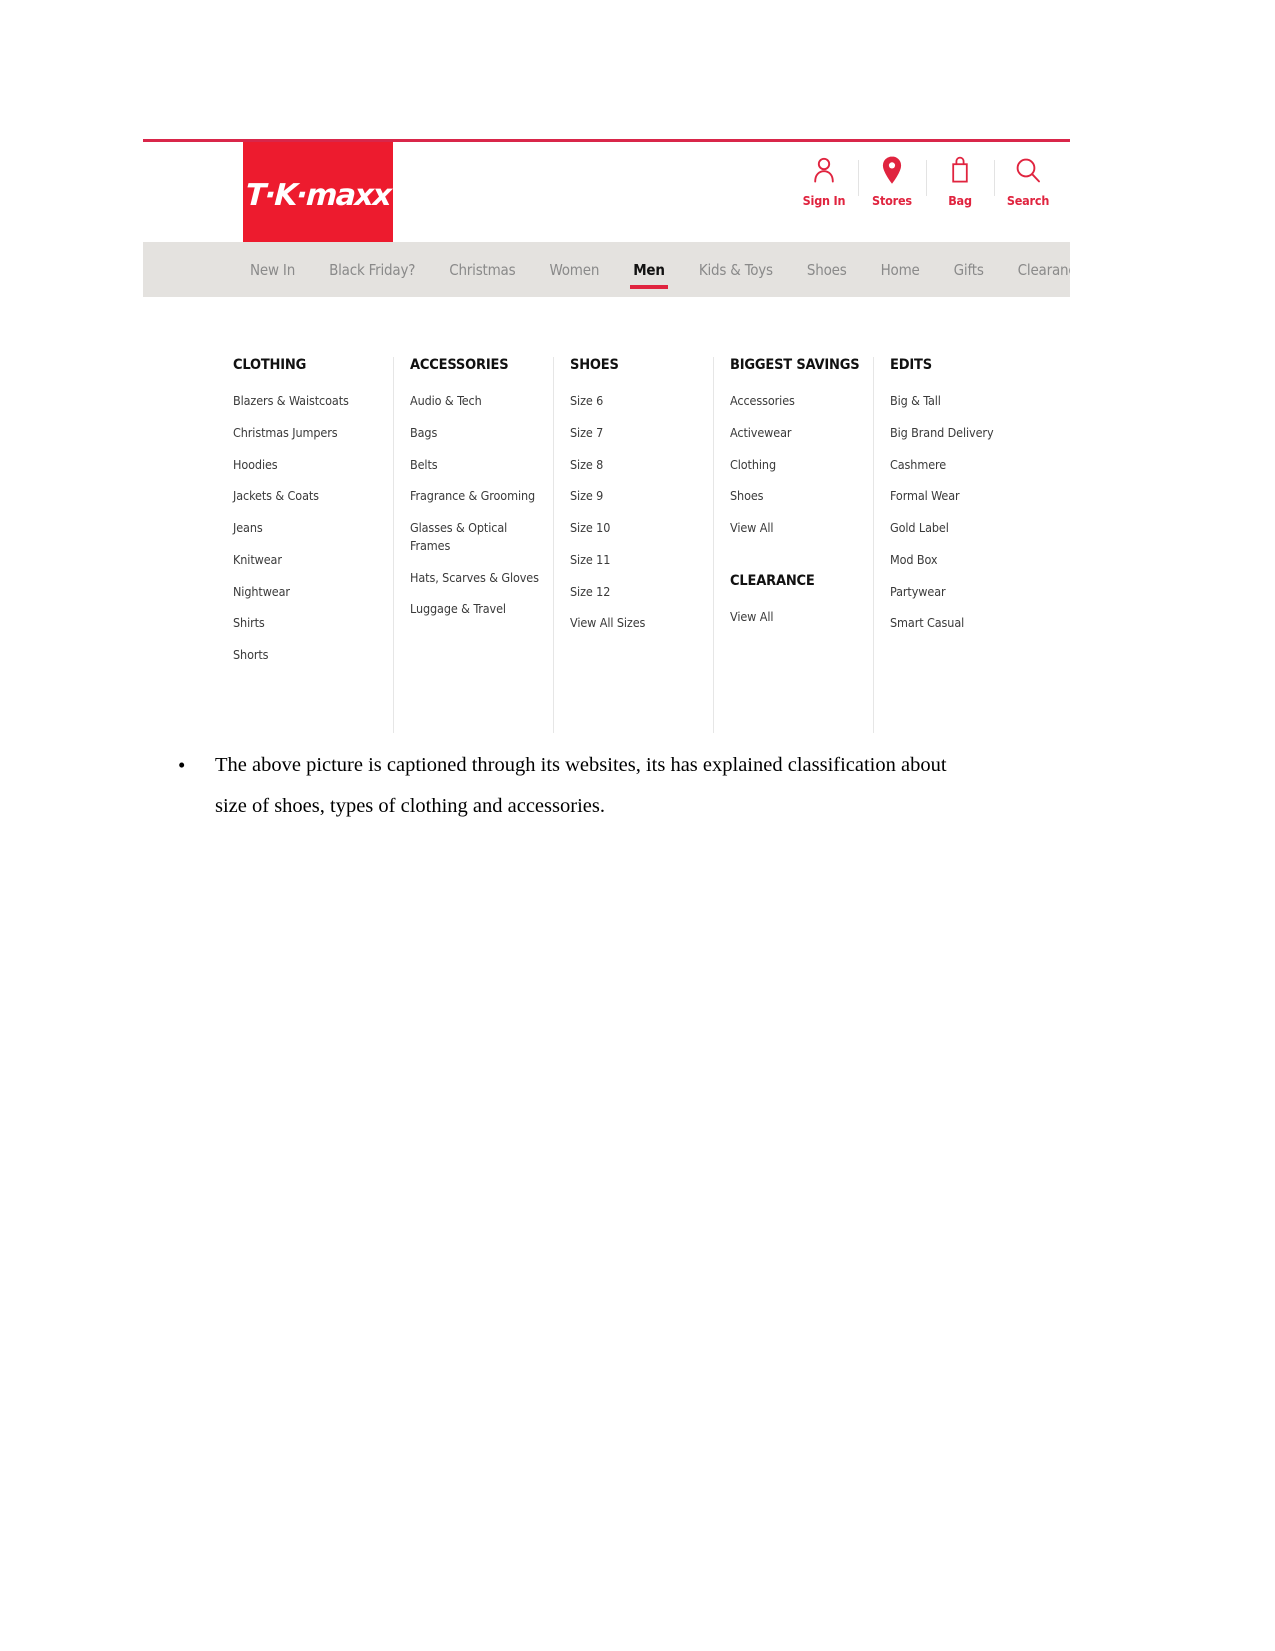 The width and height of the screenshot is (1275, 1651). What do you see at coordinates (574, 269) in the screenshot?
I see `nav-item-women: Women` at bounding box center [574, 269].